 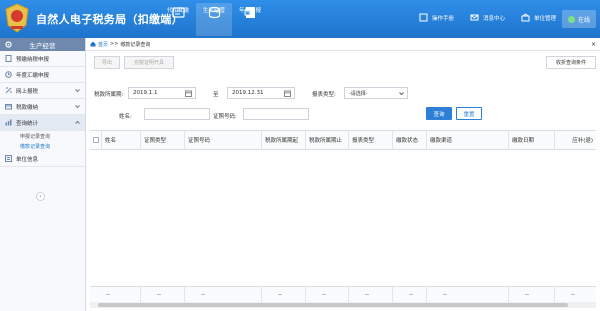 I want to click on period-from-field: 2019.1.1, so click(x=162, y=93).